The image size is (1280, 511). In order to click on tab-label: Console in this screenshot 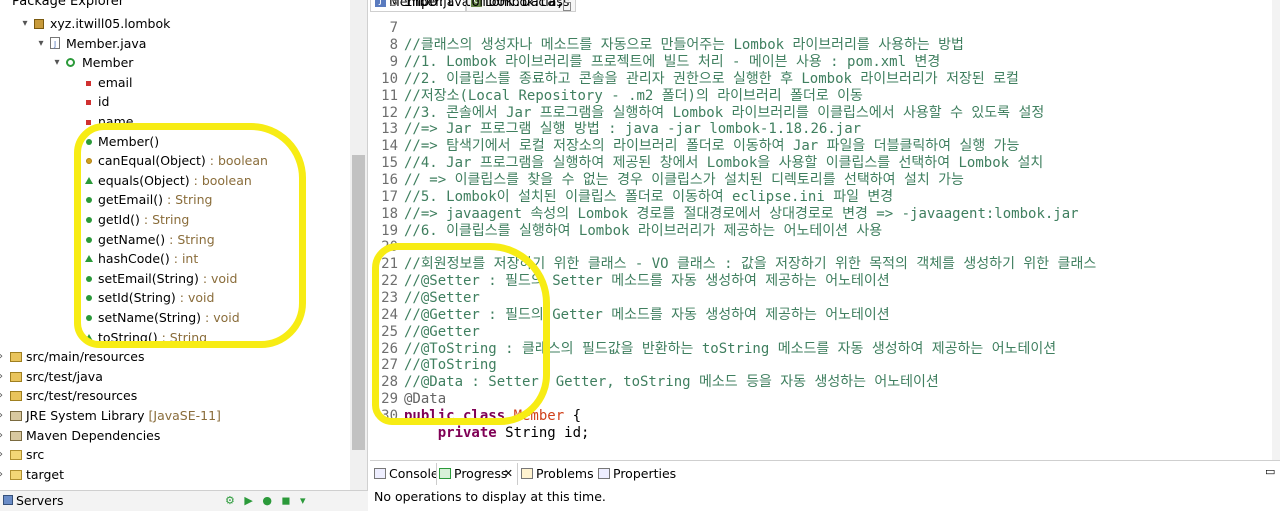, I will do `click(414, 473)`.